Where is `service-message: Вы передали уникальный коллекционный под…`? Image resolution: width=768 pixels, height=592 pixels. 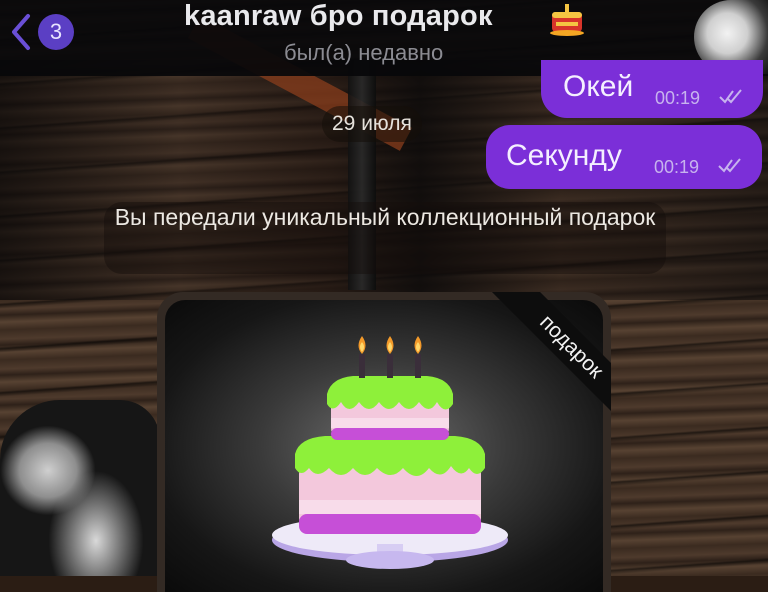 service-message: Вы передали уникальный коллекционный под… is located at coordinates (385, 217).